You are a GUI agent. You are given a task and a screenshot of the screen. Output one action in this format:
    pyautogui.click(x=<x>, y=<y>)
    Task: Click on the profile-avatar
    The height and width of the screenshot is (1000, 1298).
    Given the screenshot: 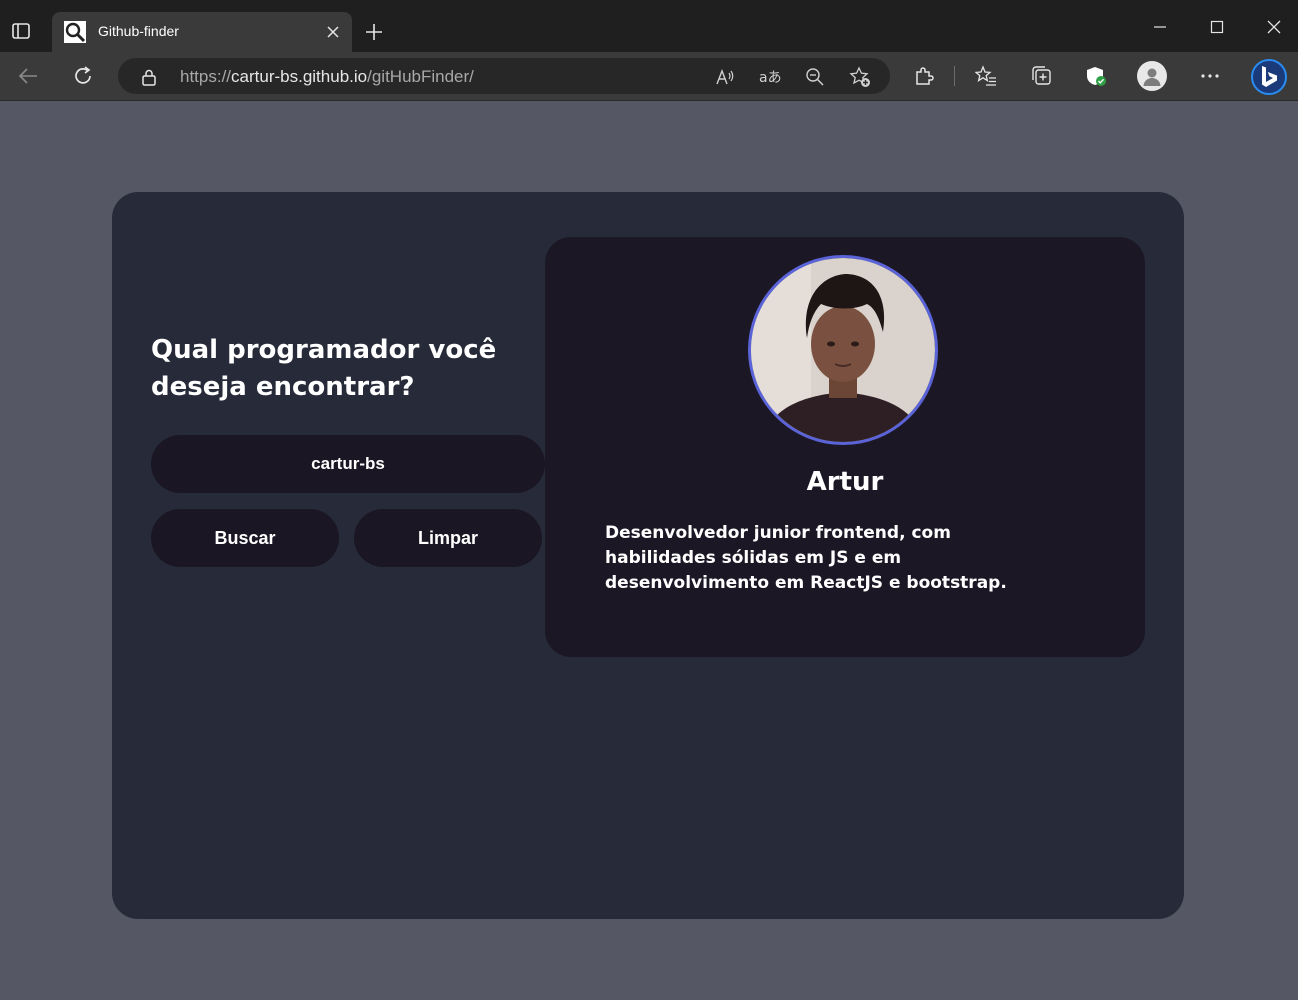 What is the action you would take?
    pyautogui.click(x=843, y=350)
    